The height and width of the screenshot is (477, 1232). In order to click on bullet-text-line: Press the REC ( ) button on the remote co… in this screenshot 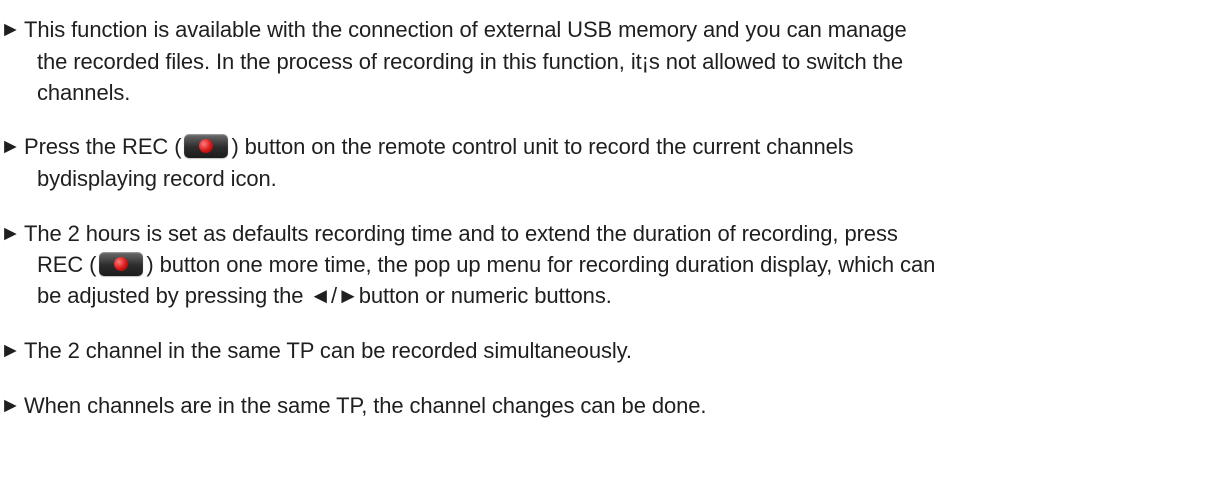, I will do `click(439, 146)`.